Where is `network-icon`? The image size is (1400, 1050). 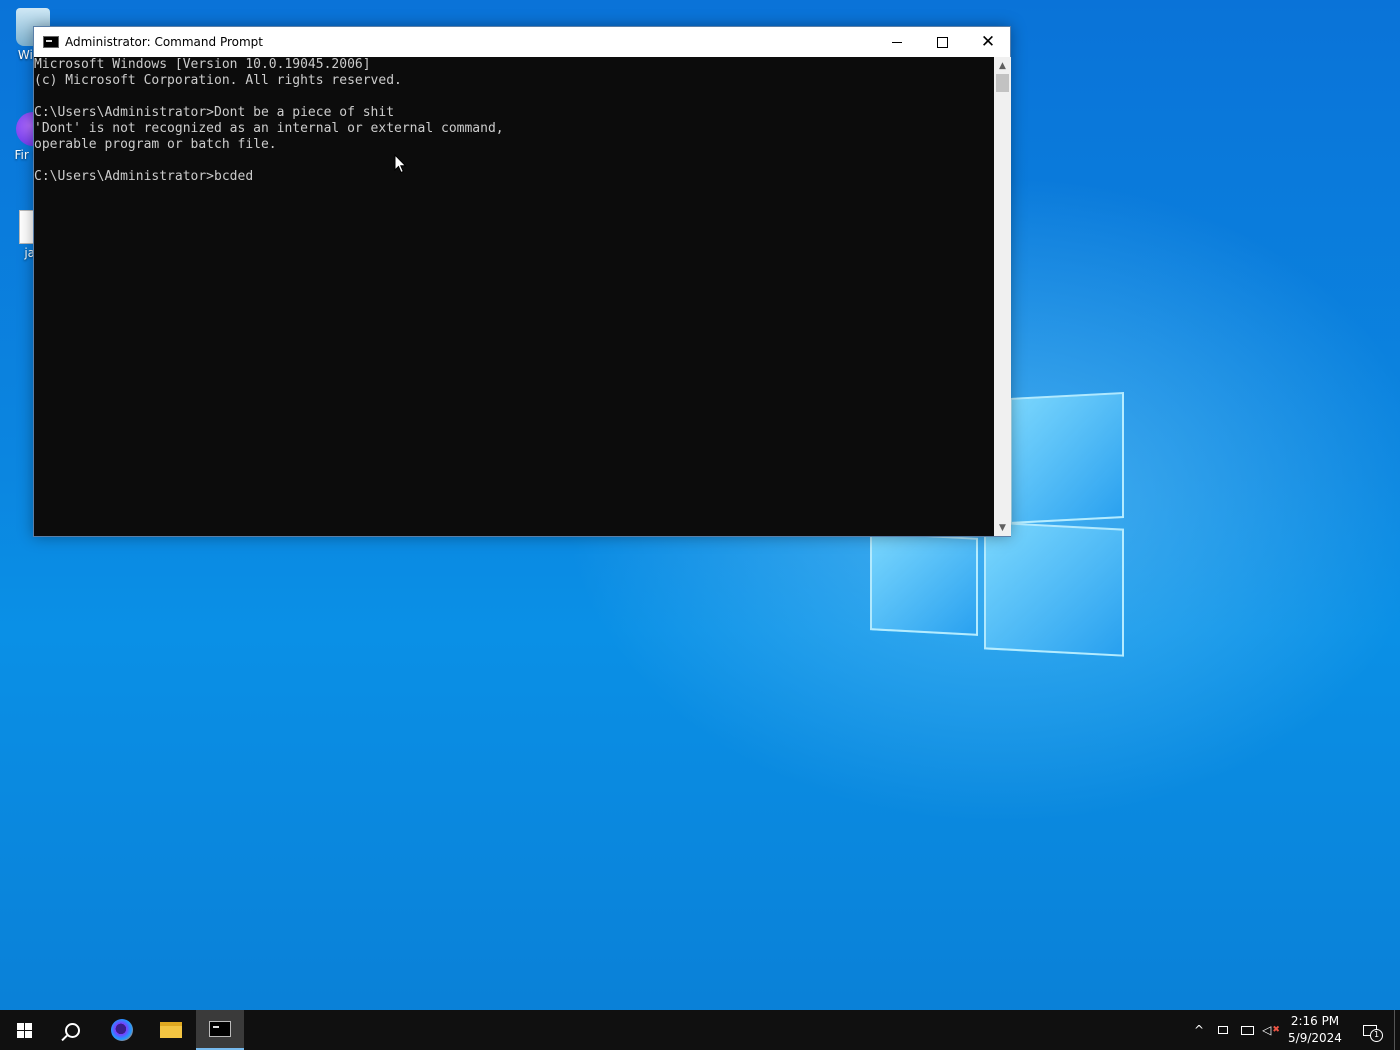 network-icon is located at coordinates (1247, 1030).